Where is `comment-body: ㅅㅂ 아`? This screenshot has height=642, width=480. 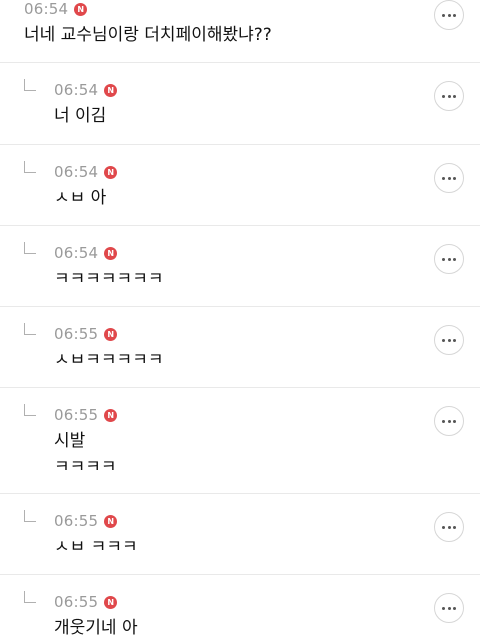
comment-body: ㅅㅂ 아 is located at coordinates (80, 198).